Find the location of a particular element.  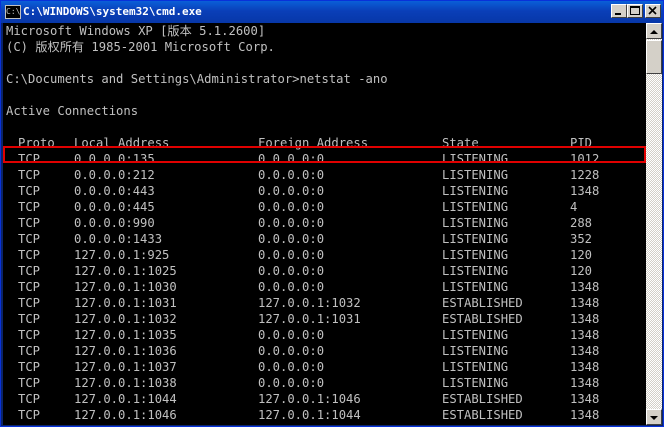

console-header-line: Active Connections is located at coordinates (72, 111).